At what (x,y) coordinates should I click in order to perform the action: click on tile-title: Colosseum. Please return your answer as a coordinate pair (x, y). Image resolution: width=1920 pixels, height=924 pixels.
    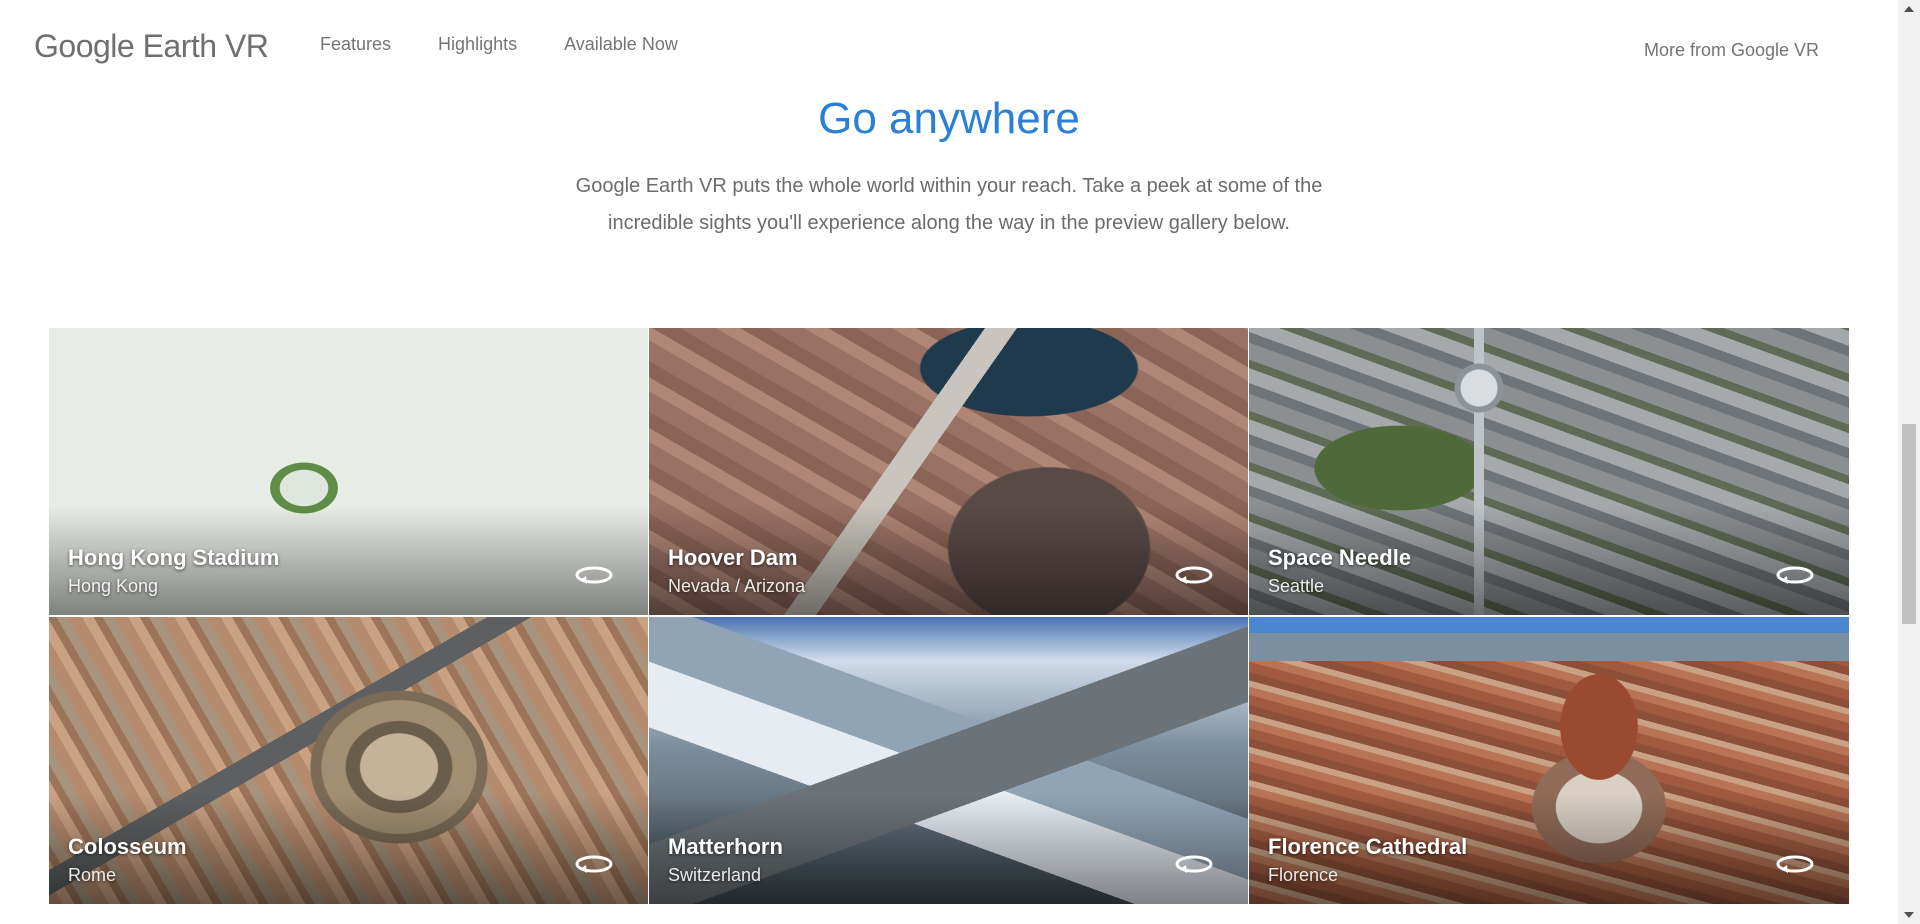
    Looking at the image, I should click on (127, 846).